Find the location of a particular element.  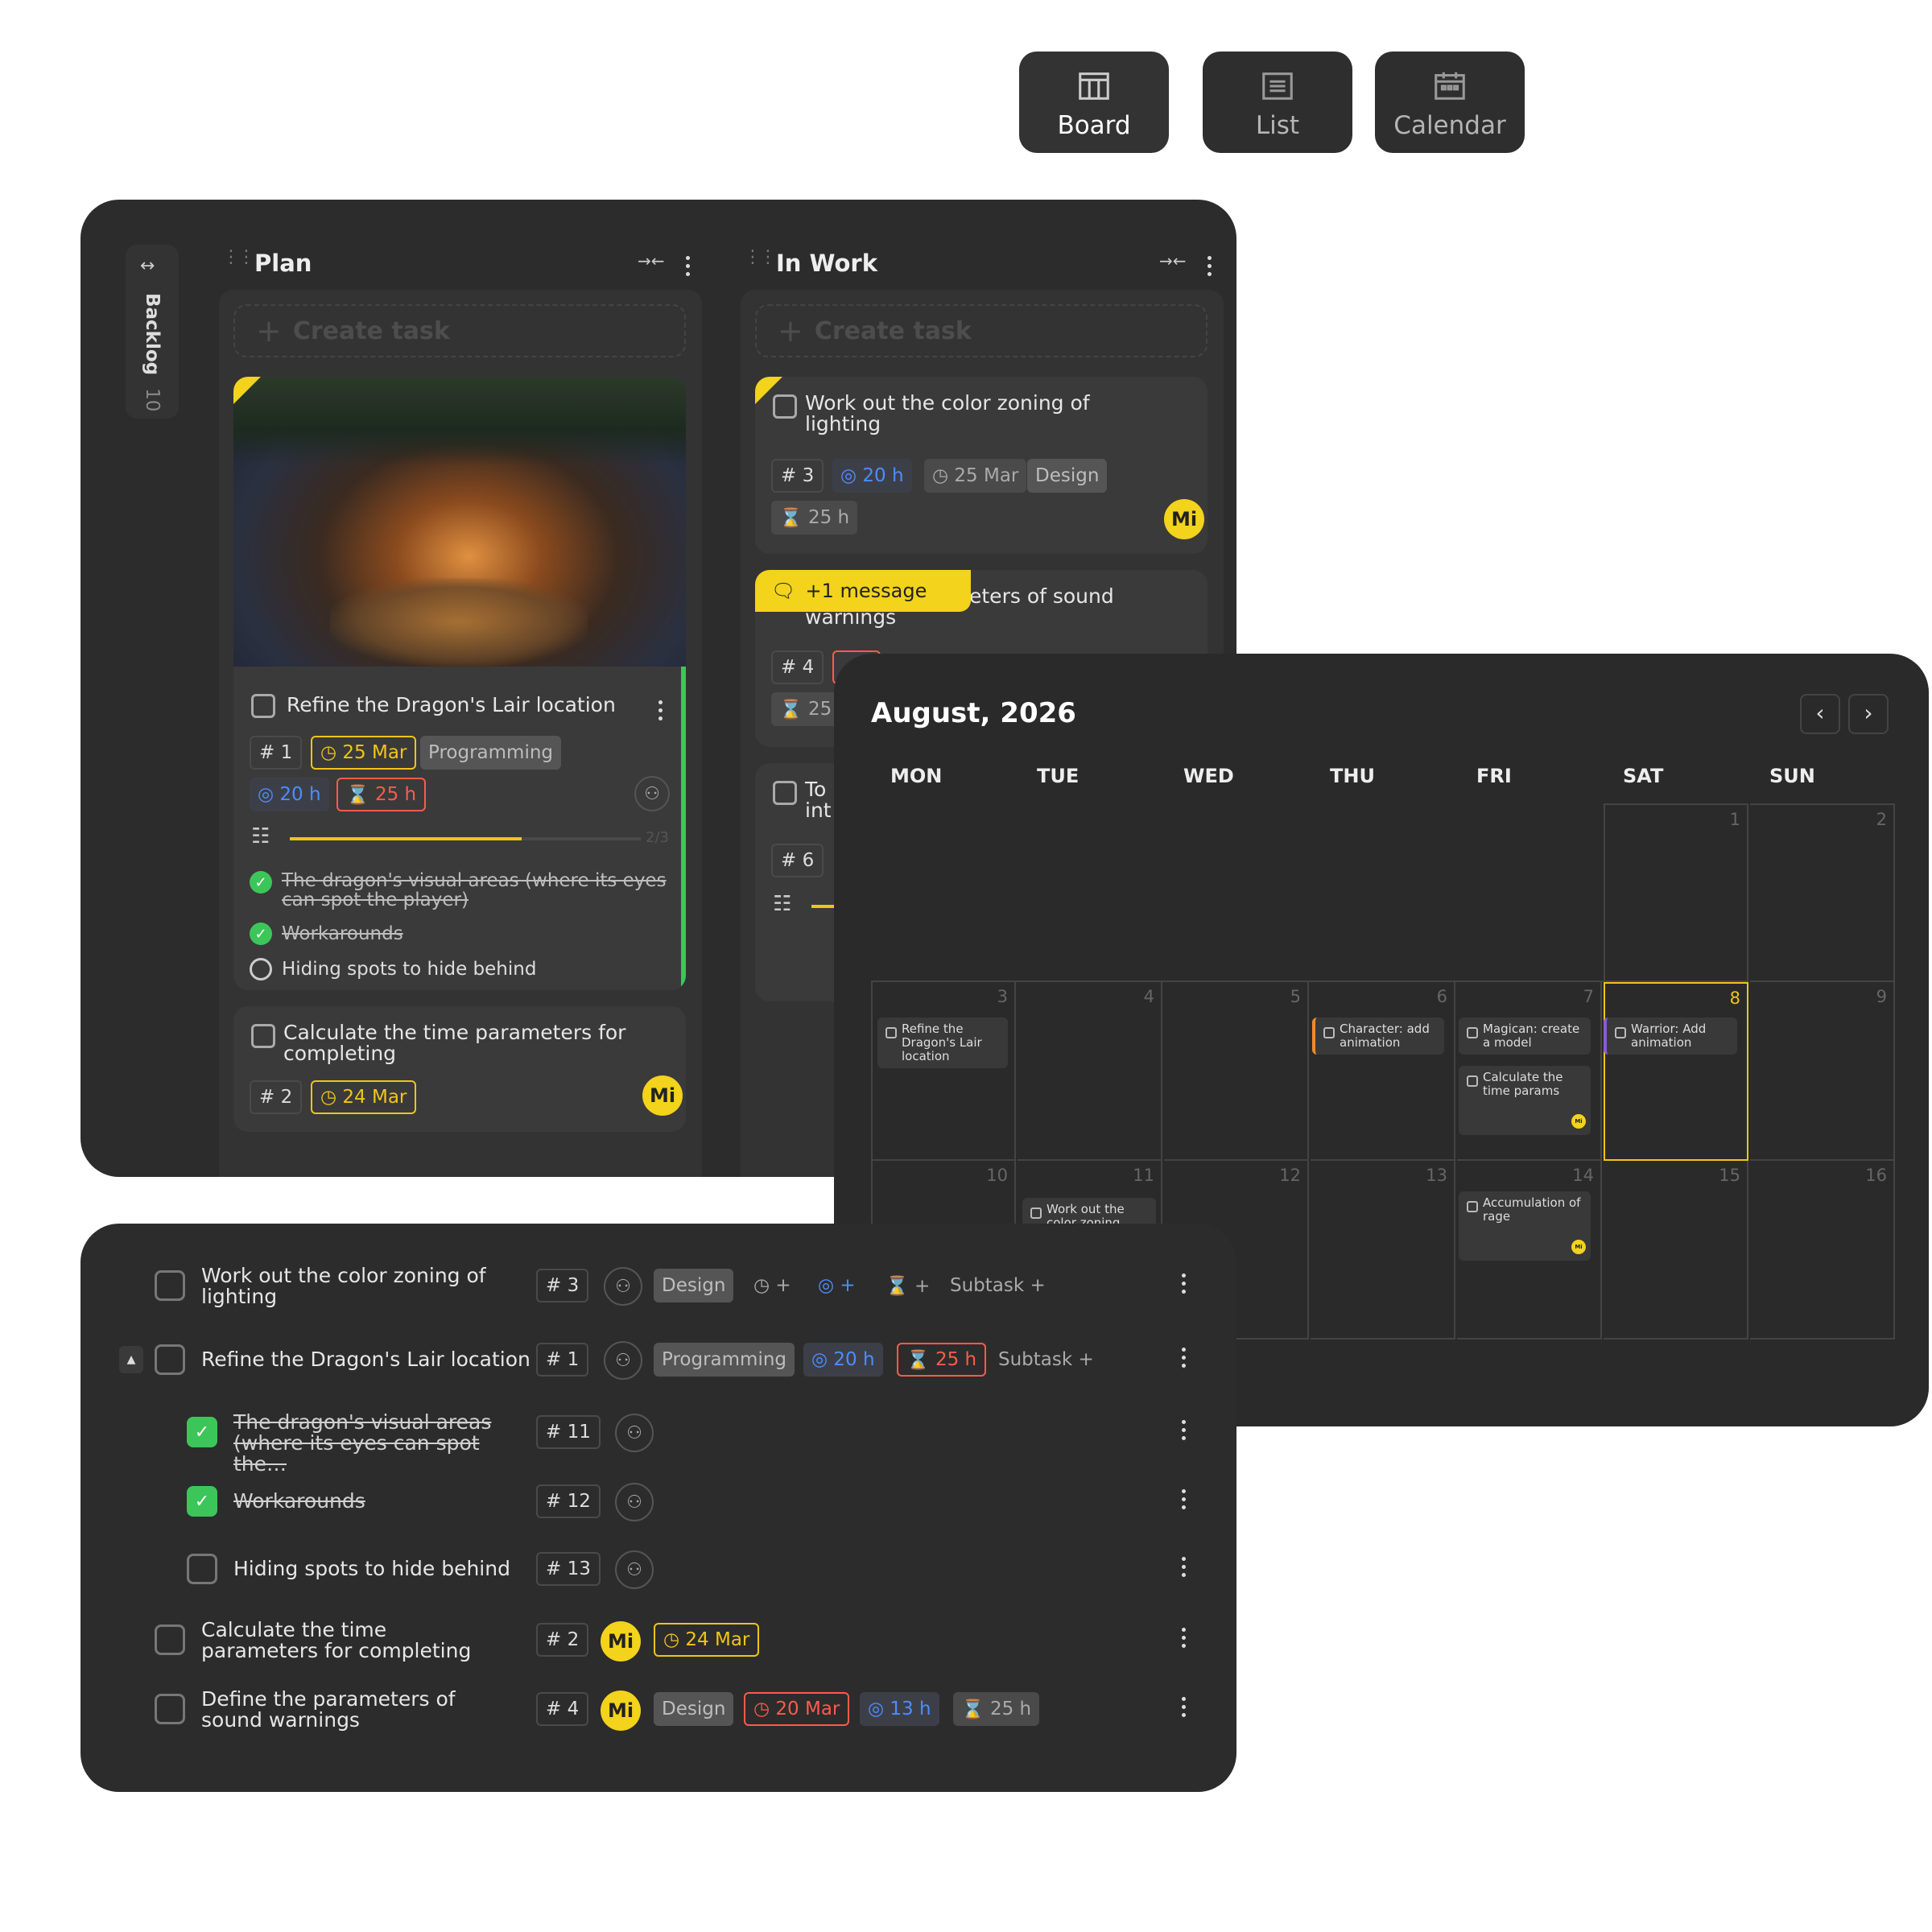

previous-month-button: ‹ is located at coordinates (1820, 714).